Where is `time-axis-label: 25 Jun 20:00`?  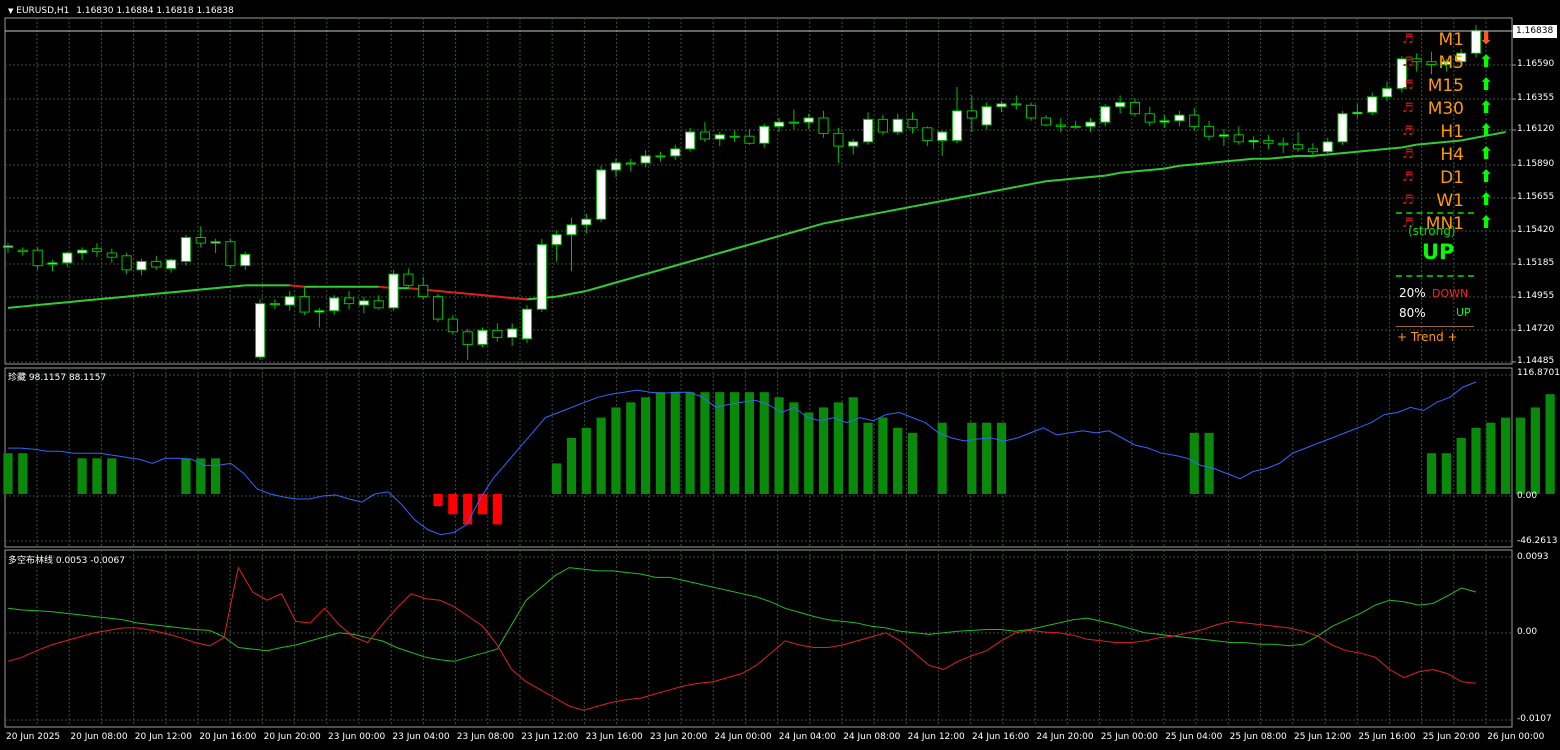 time-axis-label: 25 Jun 20:00 is located at coordinates (1451, 737).